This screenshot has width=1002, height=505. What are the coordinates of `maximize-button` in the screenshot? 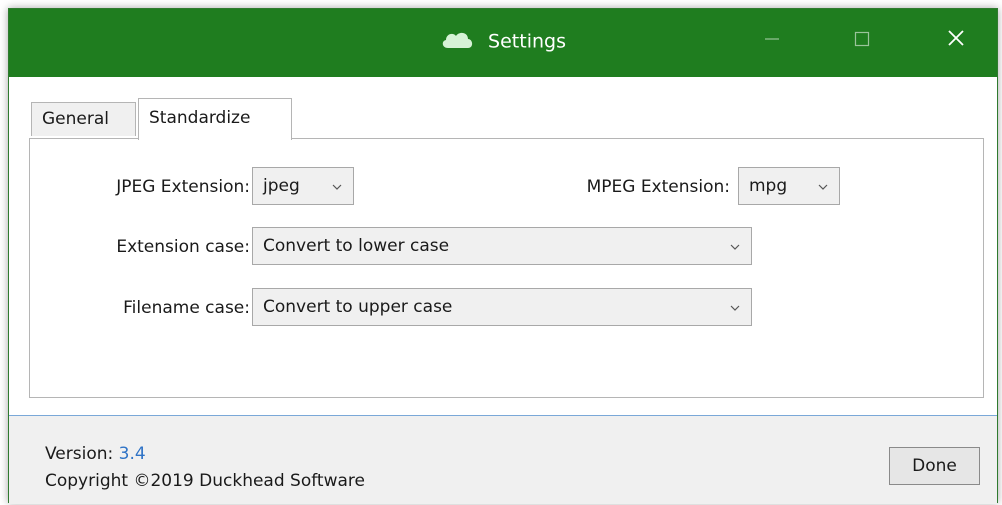 It's located at (862, 42).